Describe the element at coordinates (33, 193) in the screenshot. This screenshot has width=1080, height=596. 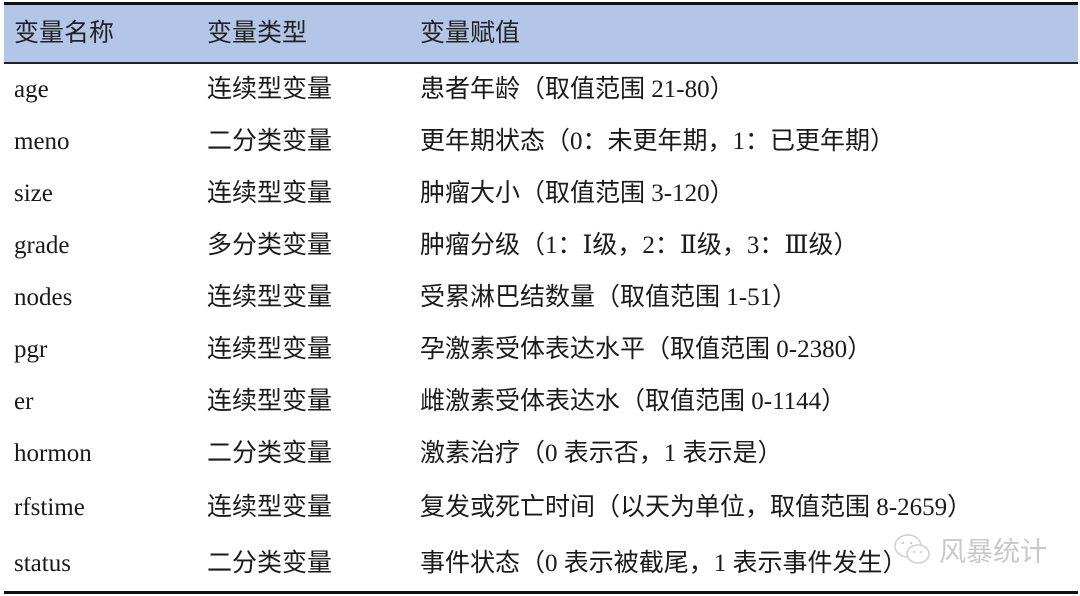
I see `cell-name: size` at that location.